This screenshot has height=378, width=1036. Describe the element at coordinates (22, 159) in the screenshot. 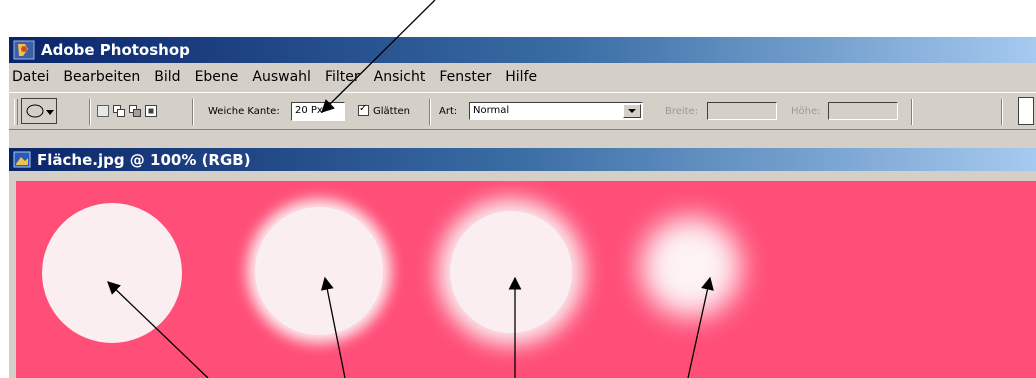

I see `document-icon` at that location.